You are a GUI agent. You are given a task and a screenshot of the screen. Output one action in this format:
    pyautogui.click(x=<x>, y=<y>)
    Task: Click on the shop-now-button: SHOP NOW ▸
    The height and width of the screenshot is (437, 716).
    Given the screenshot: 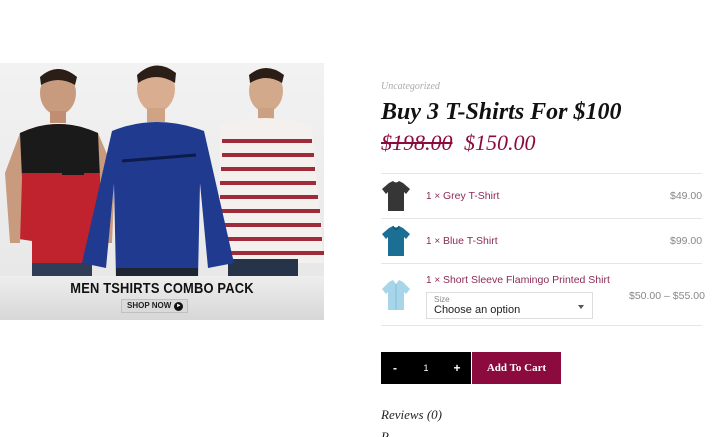 What is the action you would take?
    pyautogui.click(x=155, y=306)
    